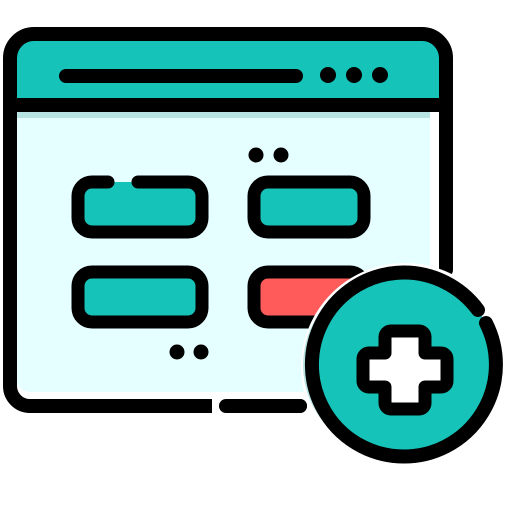 The image size is (512, 512). Describe the element at coordinates (140, 207) in the screenshot. I see `content-block-top-left` at that location.